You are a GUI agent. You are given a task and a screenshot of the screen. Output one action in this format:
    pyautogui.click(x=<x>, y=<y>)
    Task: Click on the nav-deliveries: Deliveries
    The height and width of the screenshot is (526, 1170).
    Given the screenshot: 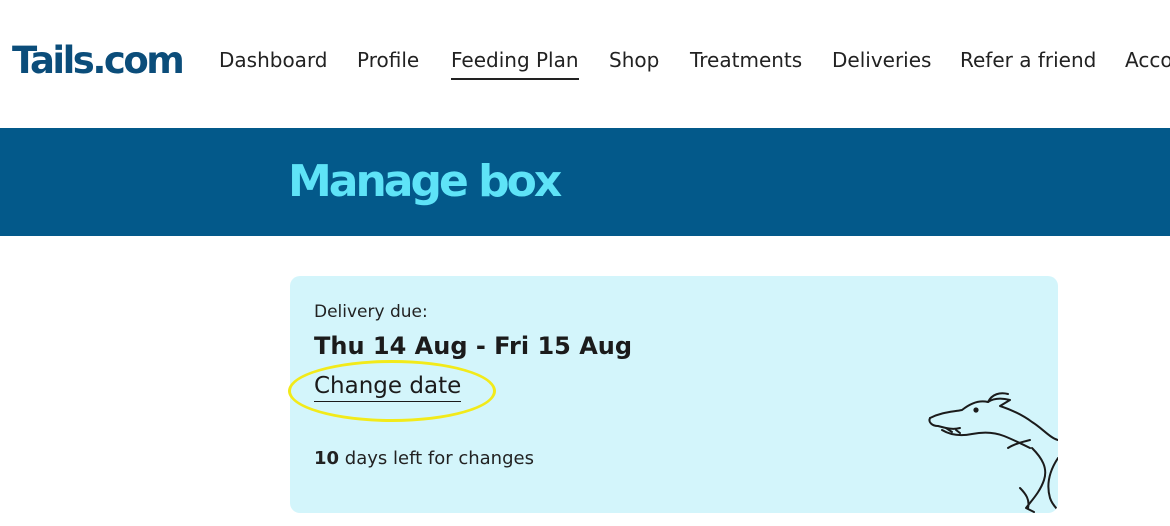 What is the action you would take?
    pyautogui.click(x=881, y=60)
    